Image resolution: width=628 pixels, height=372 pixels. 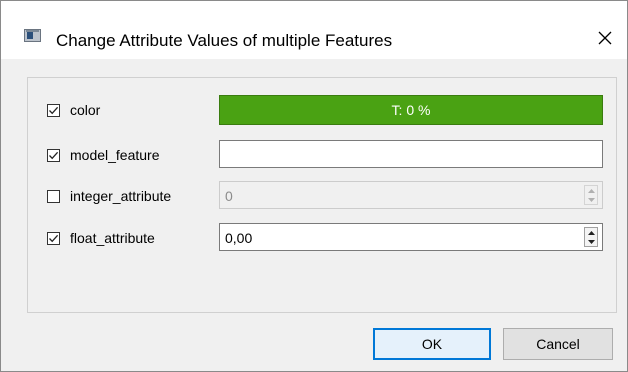 What do you see at coordinates (411, 237) in the screenshot?
I see `float-attribute-spinbox: 0,00` at bounding box center [411, 237].